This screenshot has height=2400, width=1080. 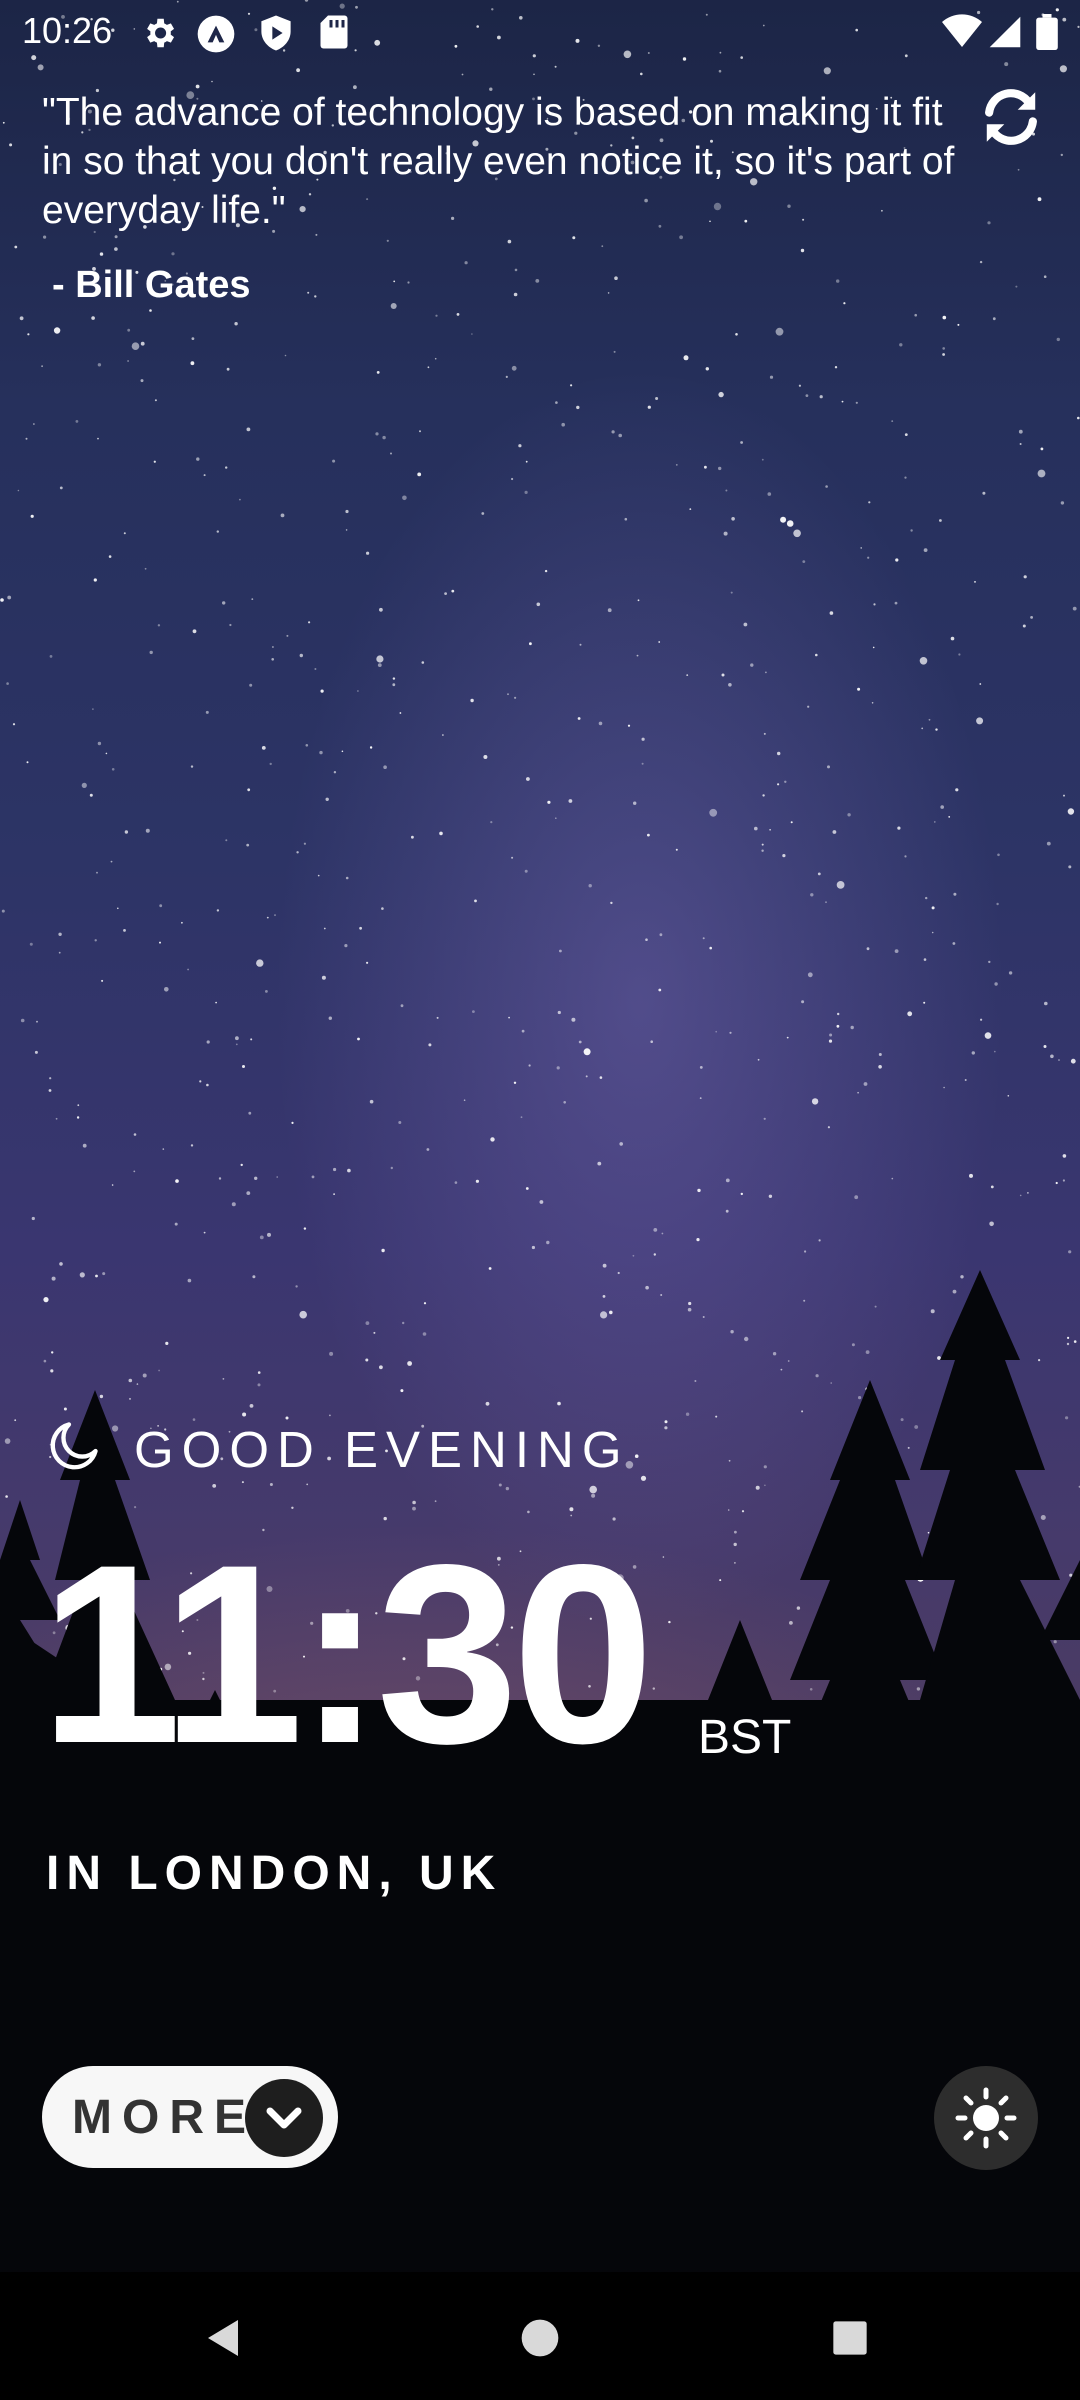 I want to click on greeting-text: GOOD EVENING, so click(x=382, y=1449).